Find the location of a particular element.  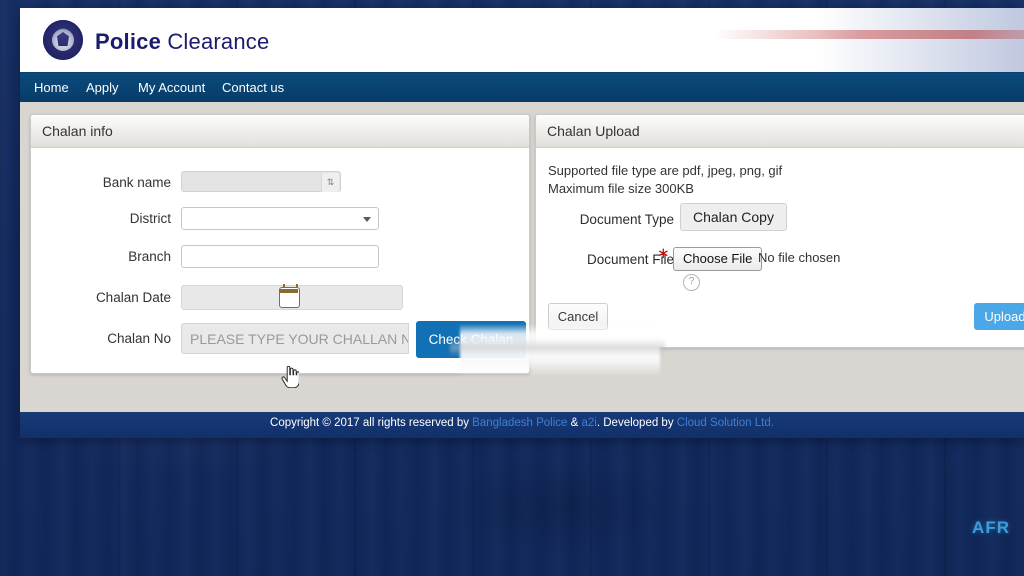

chalan-info-panel-header: Chalan info is located at coordinates (280, 131).